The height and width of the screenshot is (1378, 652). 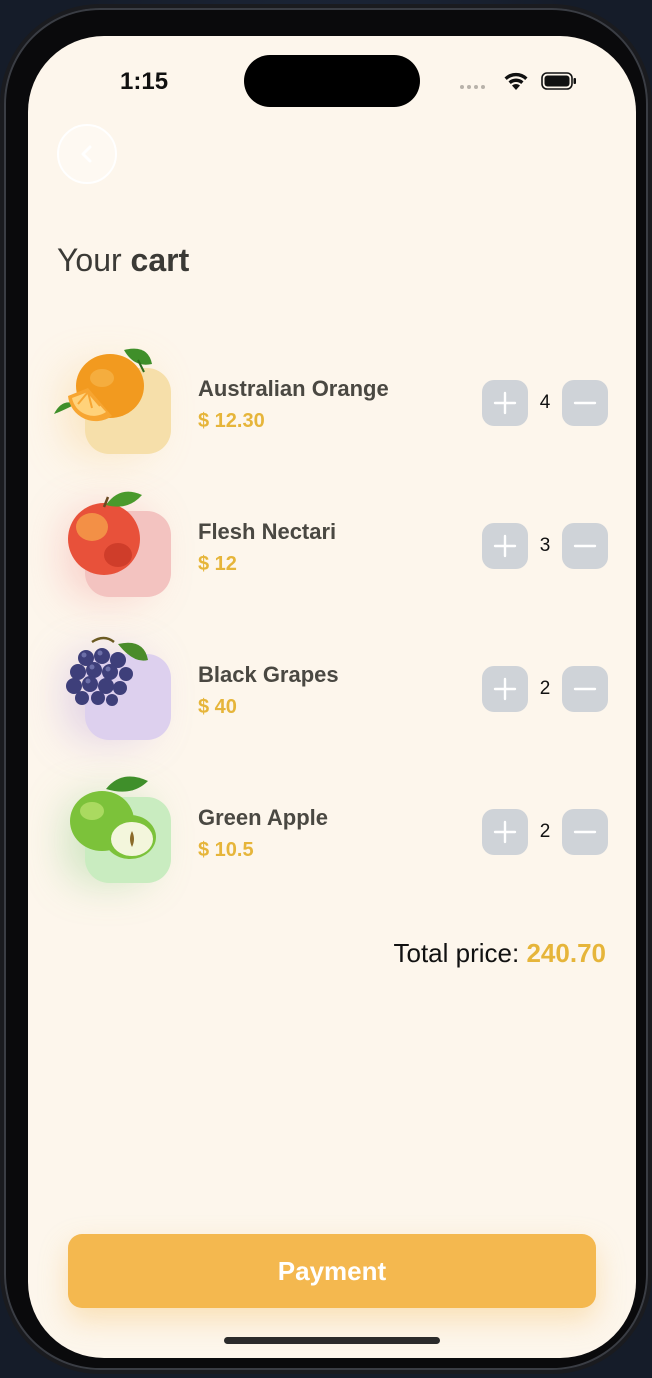 I want to click on item-price: $ 12.30, so click(x=231, y=421).